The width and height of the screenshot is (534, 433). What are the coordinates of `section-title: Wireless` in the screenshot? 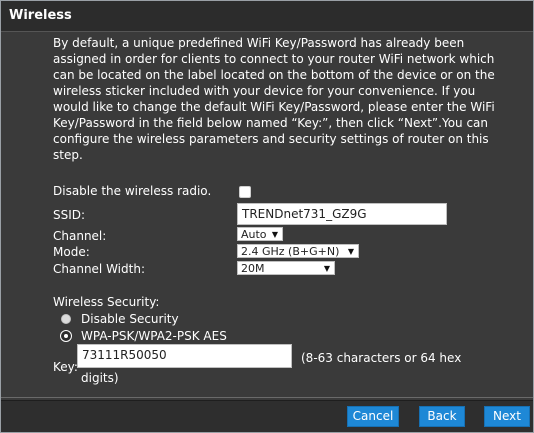 It's located at (40, 15).